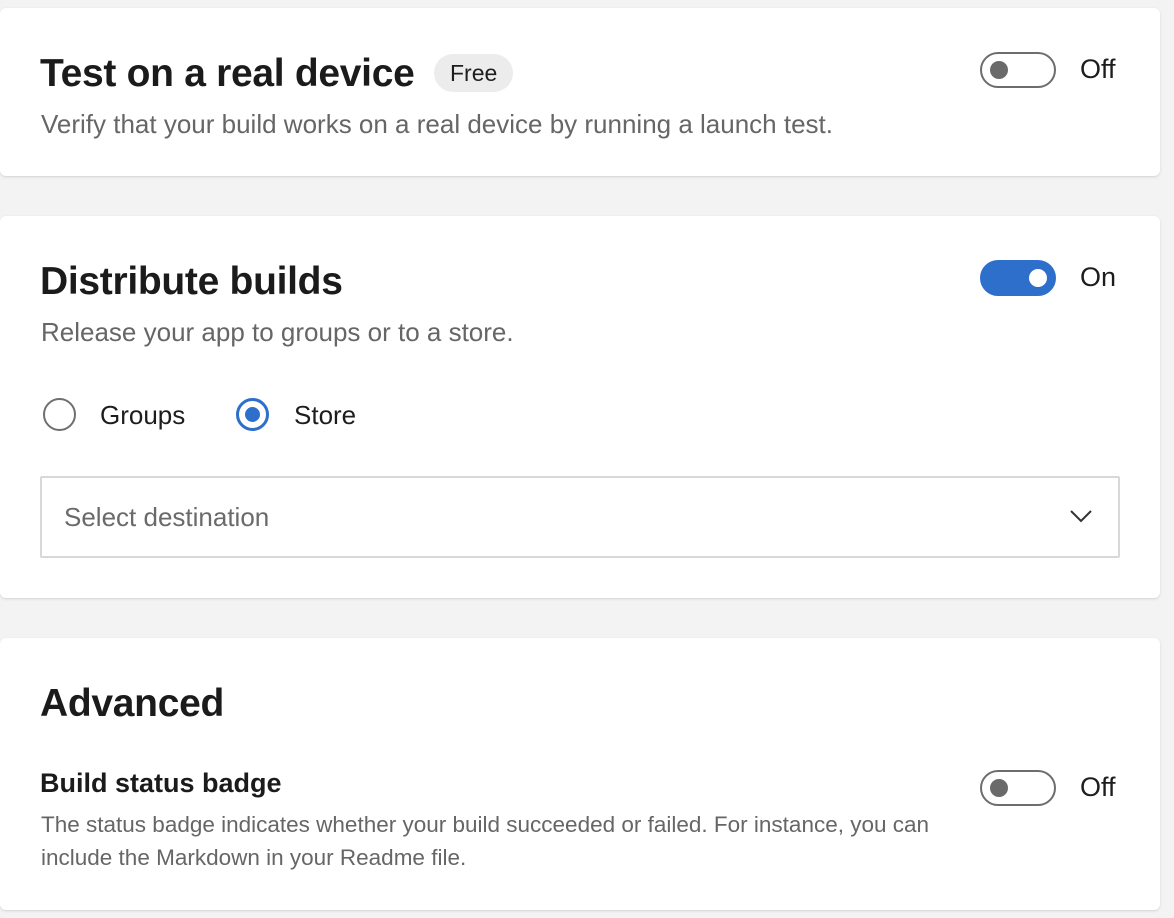 Image resolution: width=1174 pixels, height=918 pixels. Describe the element at coordinates (1081, 516) in the screenshot. I see `chevron-down-icon` at that location.